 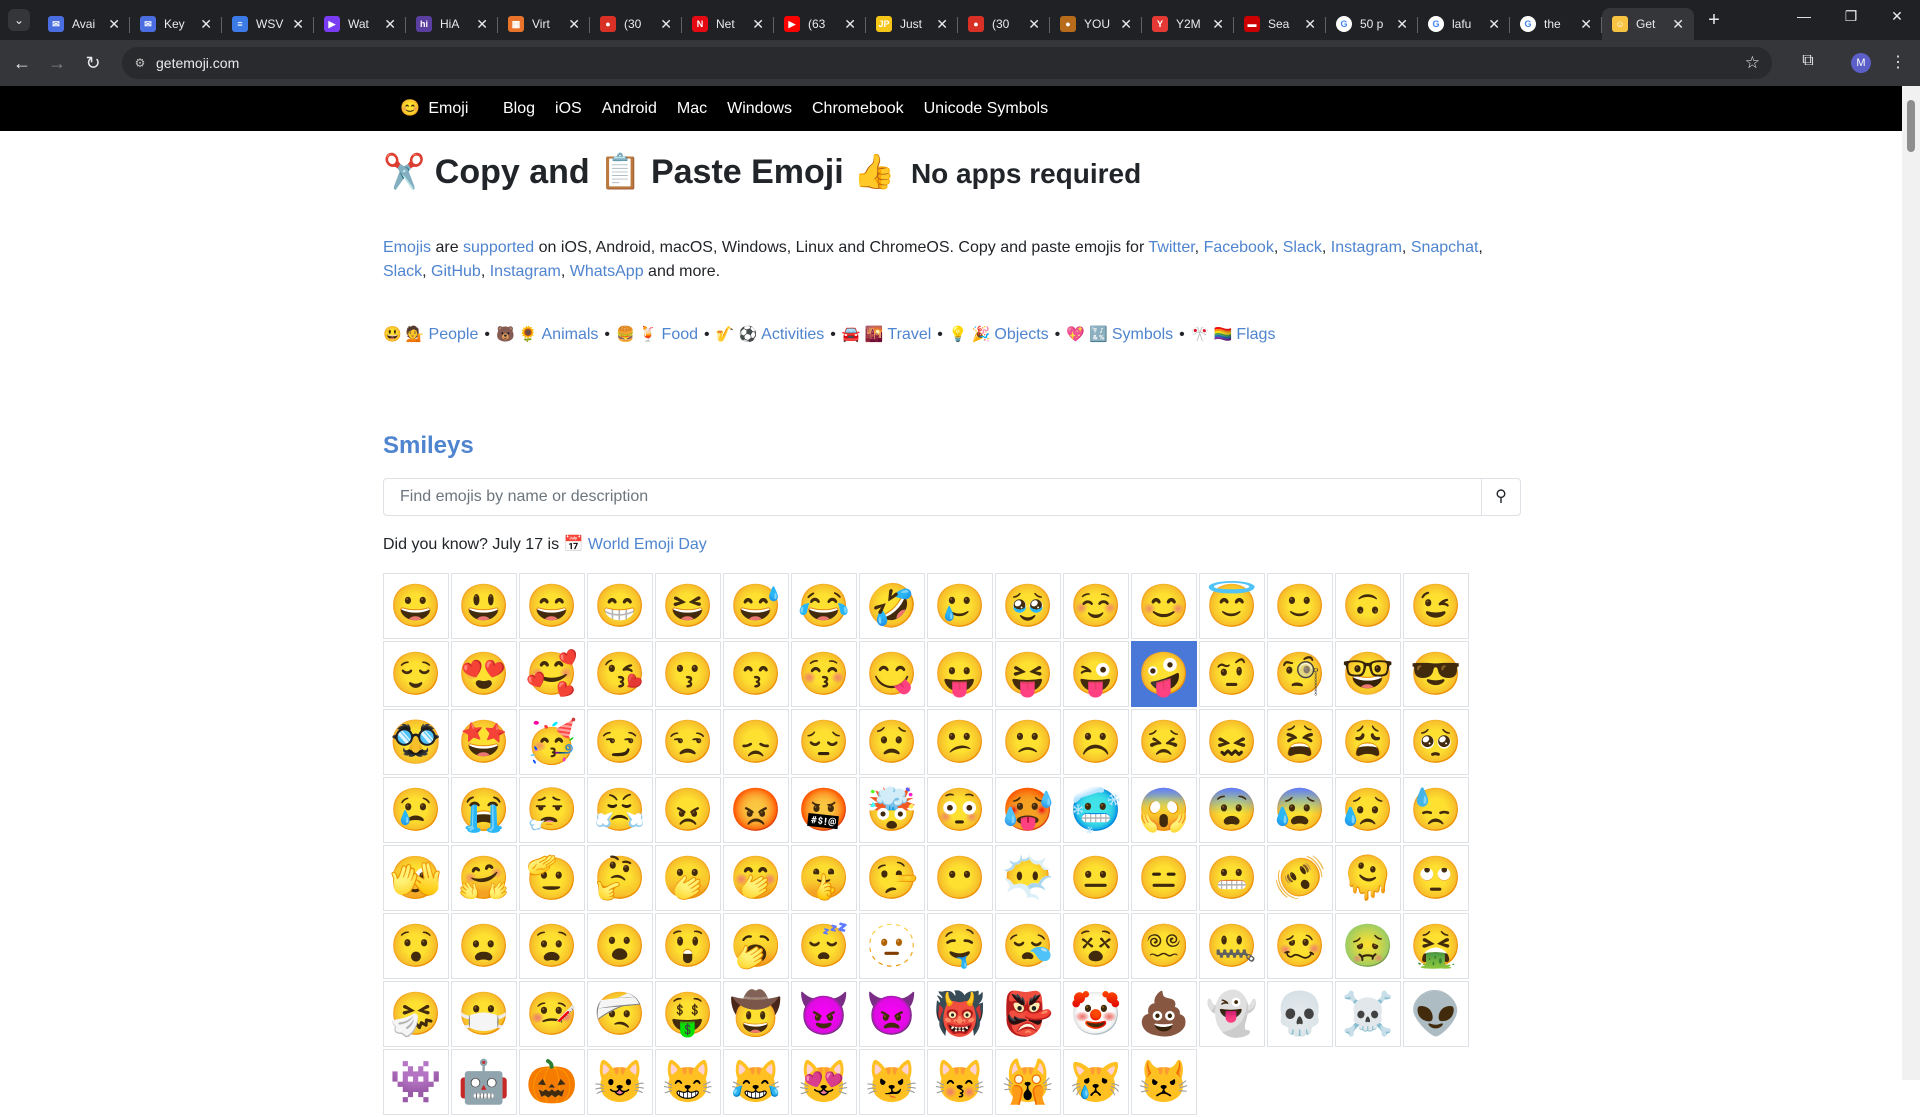 What do you see at coordinates (1808, 61) in the screenshot?
I see `extensions-icon: ⧉` at bounding box center [1808, 61].